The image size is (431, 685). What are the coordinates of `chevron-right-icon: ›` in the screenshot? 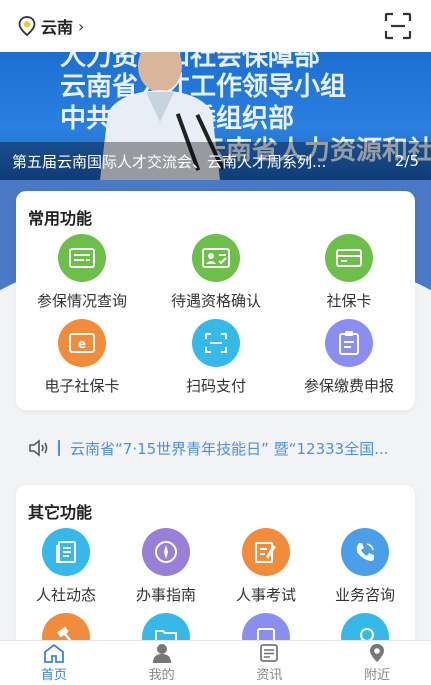 It's located at (81, 26).